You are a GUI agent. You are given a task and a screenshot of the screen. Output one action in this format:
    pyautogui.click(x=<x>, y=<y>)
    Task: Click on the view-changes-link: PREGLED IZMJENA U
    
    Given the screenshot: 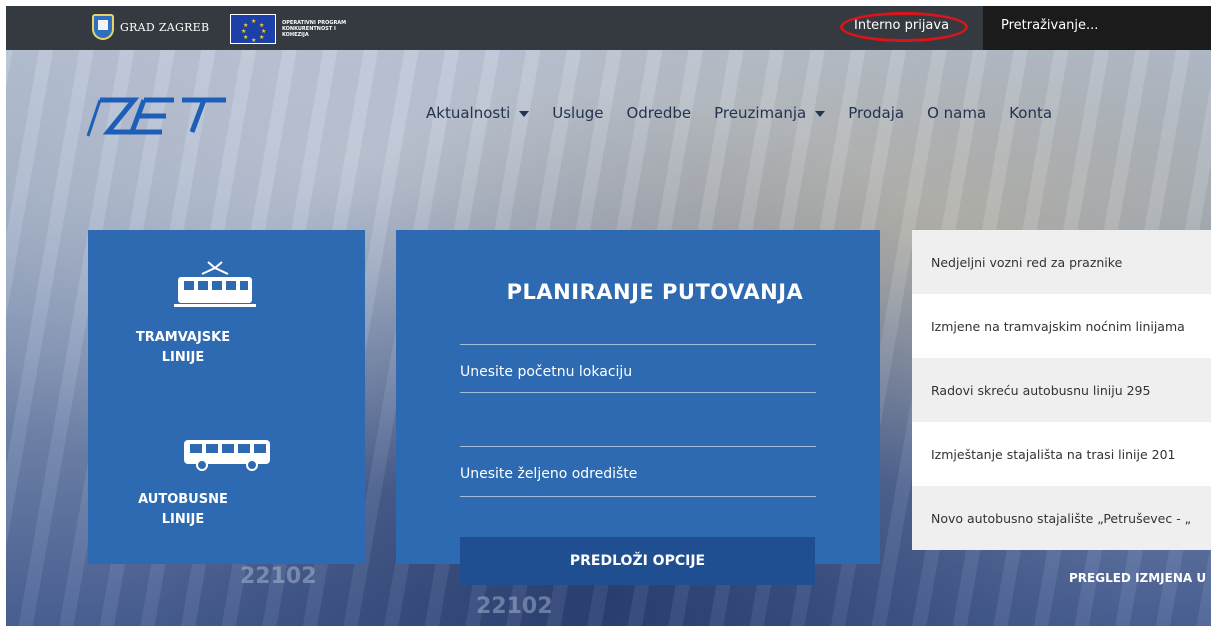 What is the action you would take?
    pyautogui.click(x=1137, y=578)
    